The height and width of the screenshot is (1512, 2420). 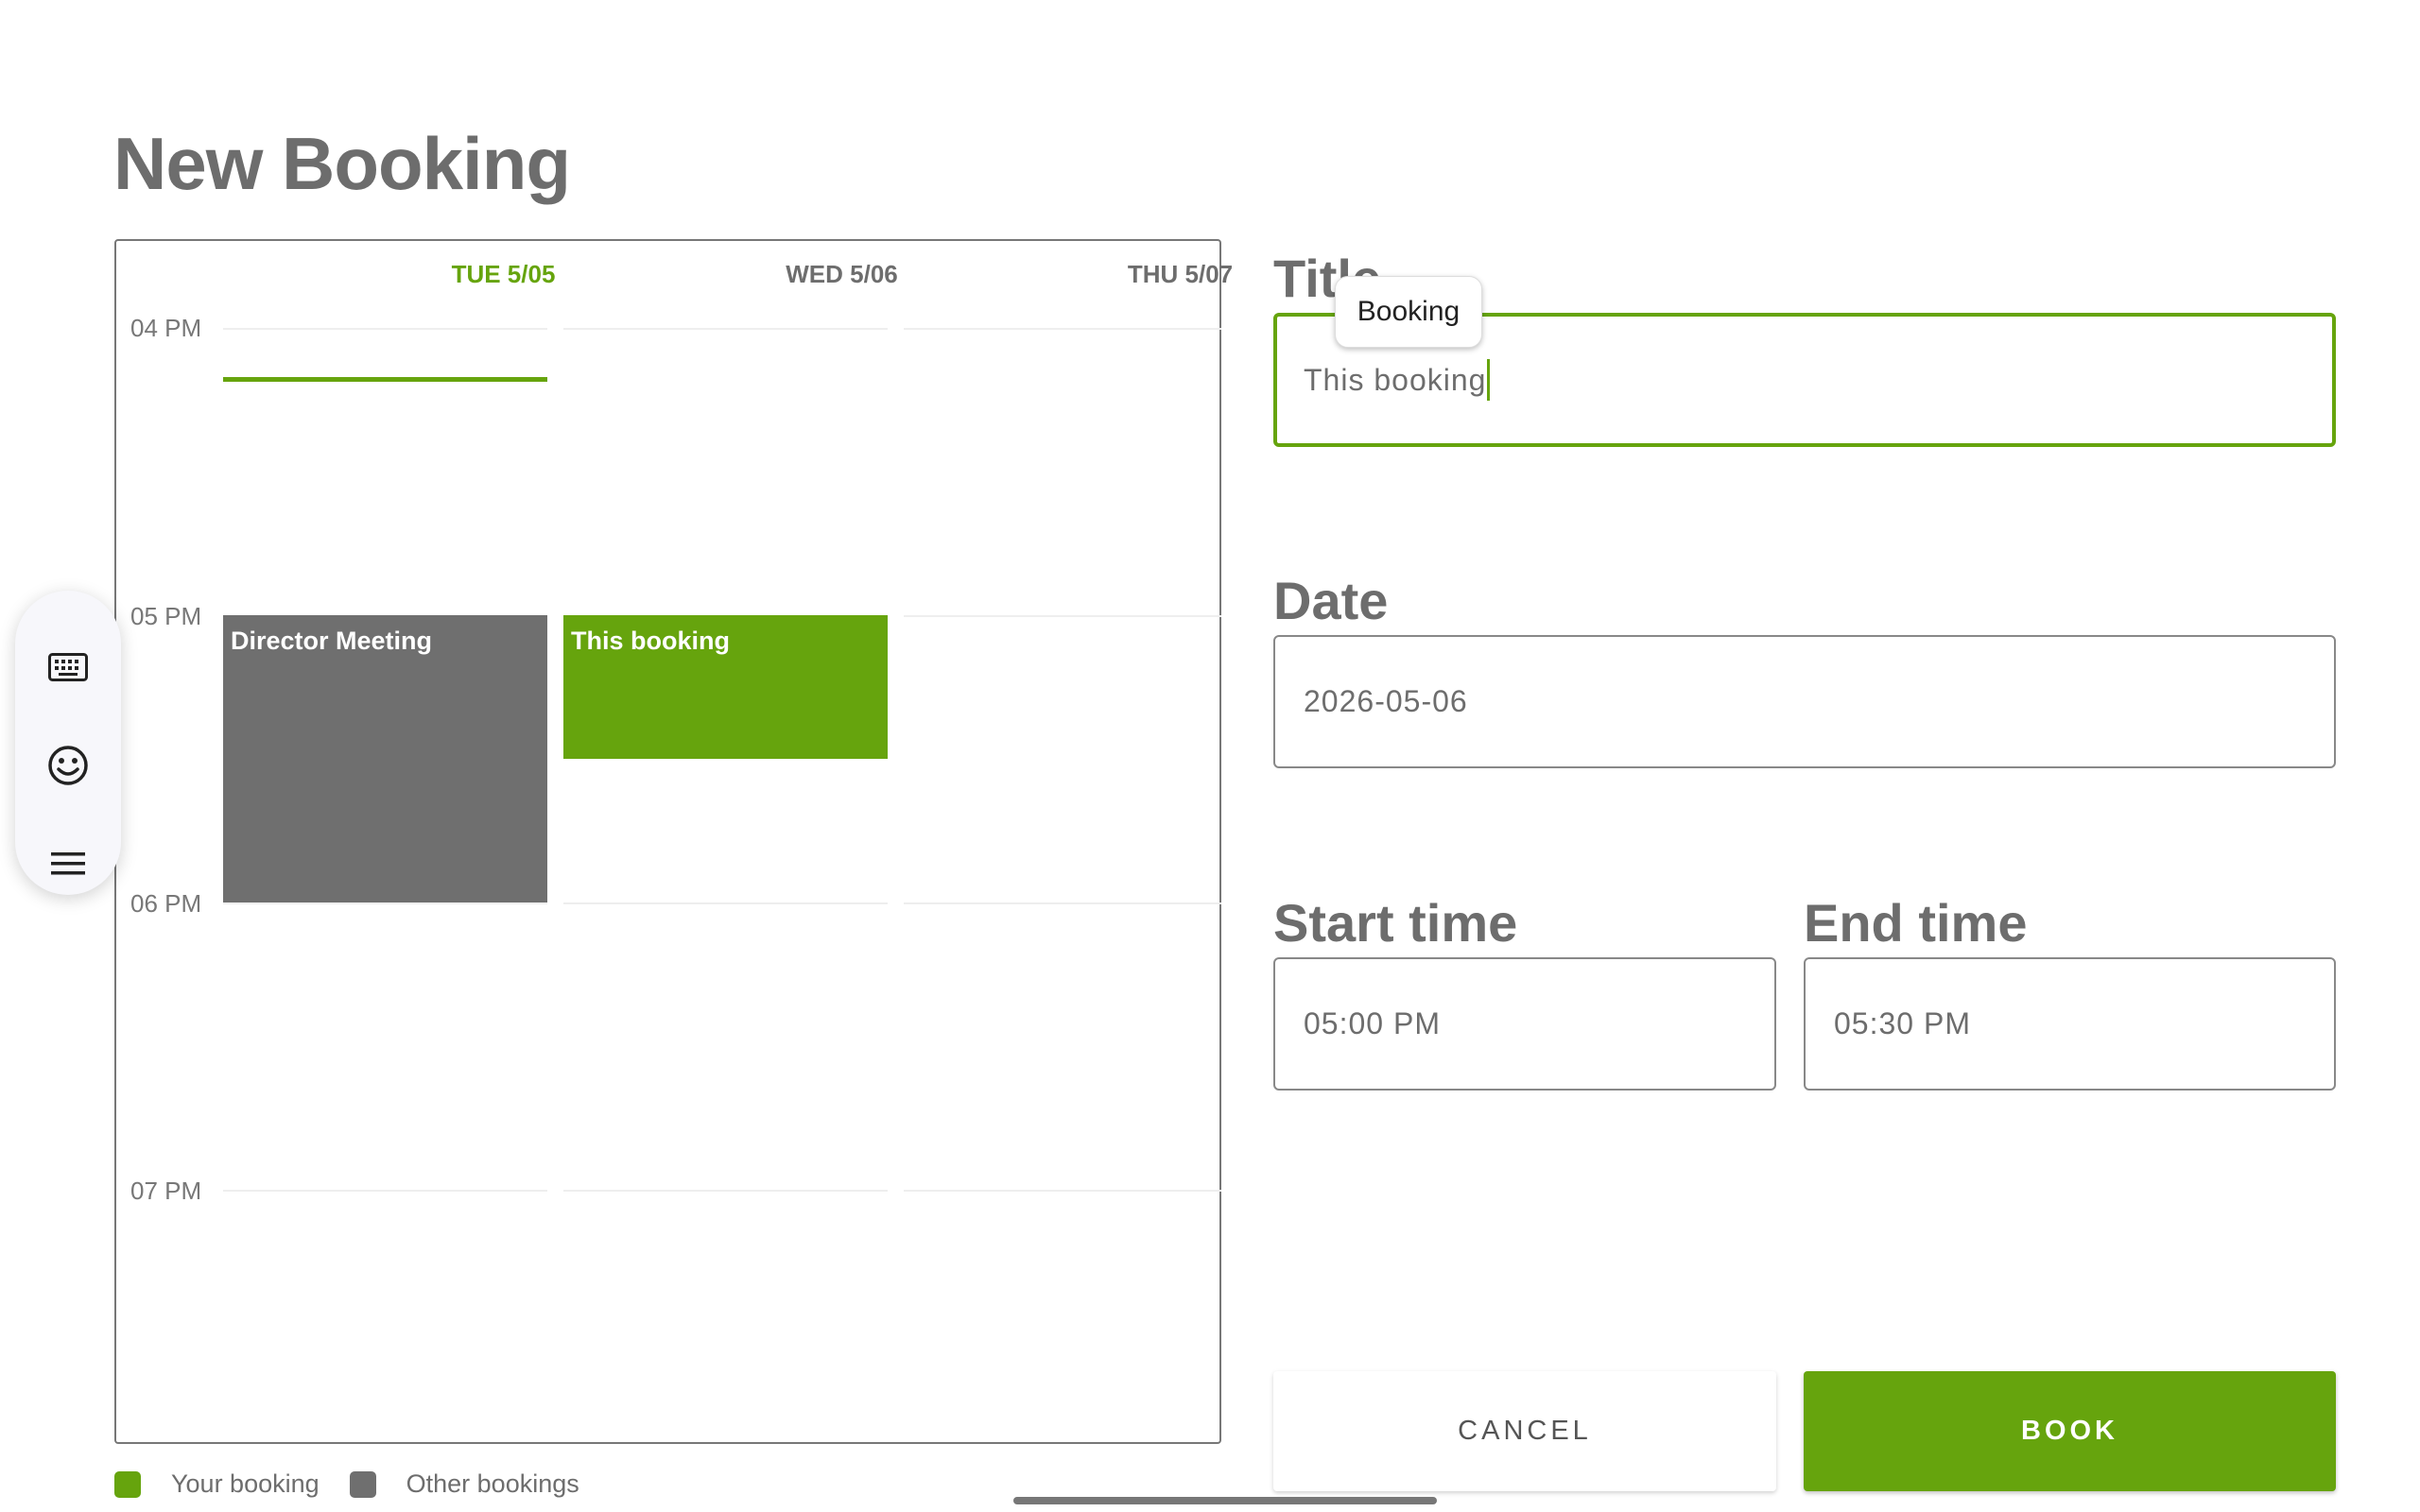 I want to click on start-time-label: Start time, so click(x=1395, y=923).